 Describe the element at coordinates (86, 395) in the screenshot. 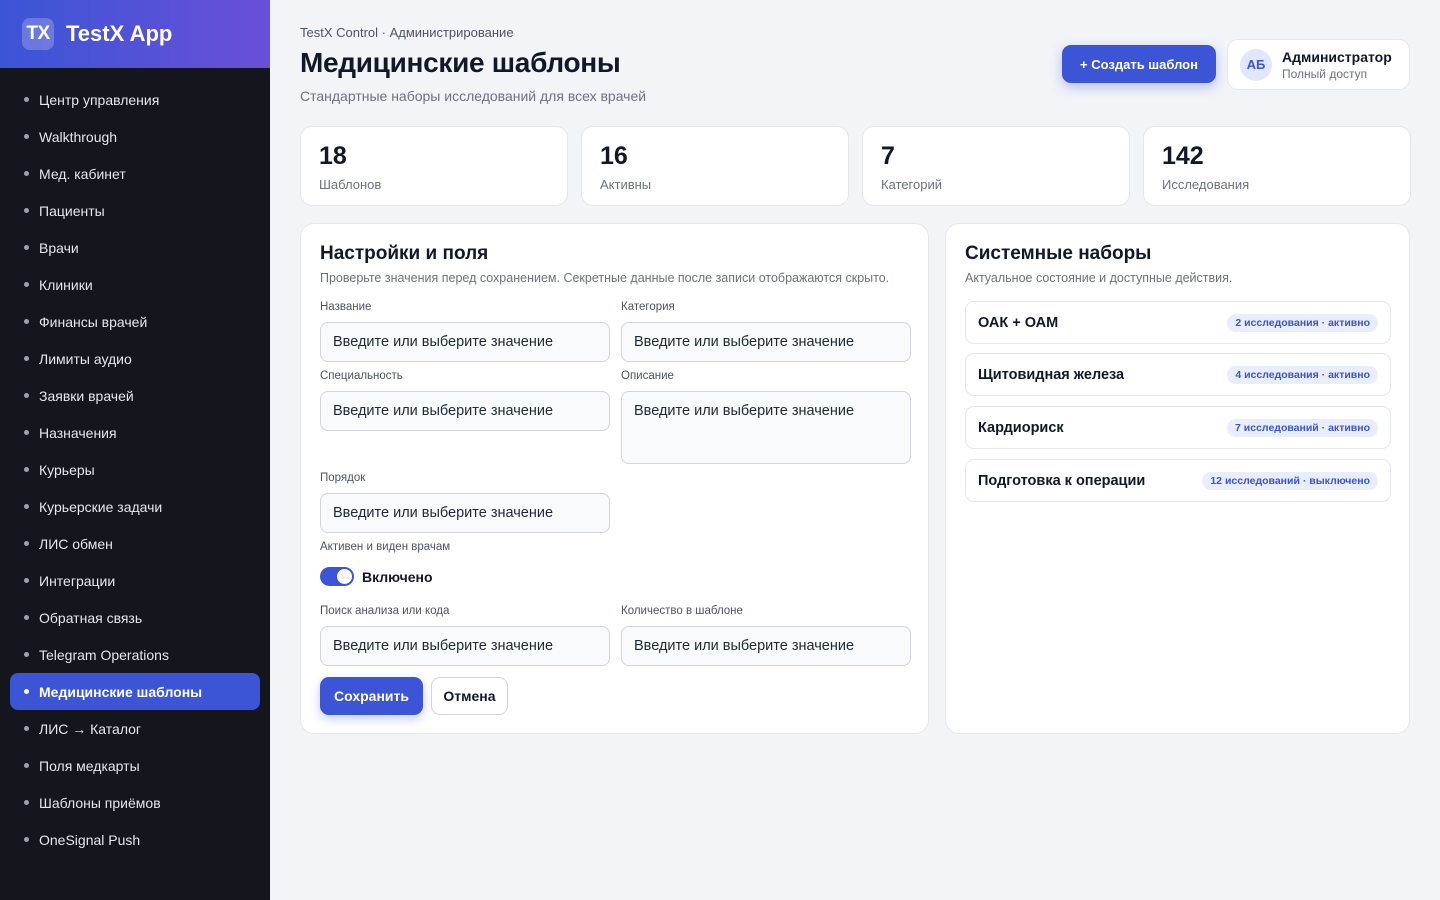

I see `sidebar-item-label: Заявки врачей` at that location.